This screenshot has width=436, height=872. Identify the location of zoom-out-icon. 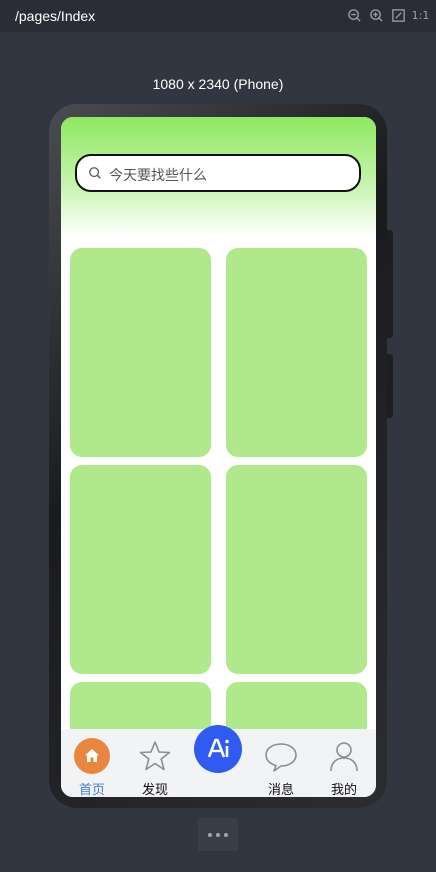
(354, 15).